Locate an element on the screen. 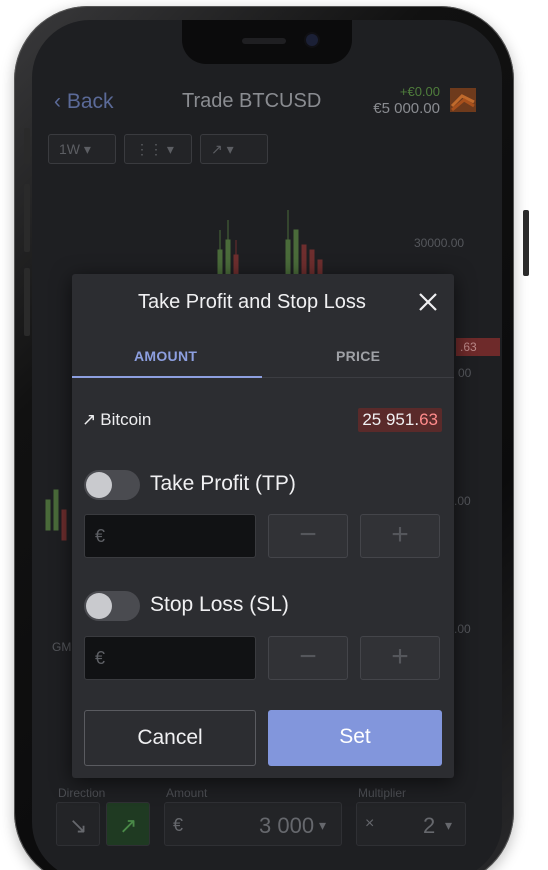 The image size is (548, 870). close-icon is located at coordinates (428, 302).